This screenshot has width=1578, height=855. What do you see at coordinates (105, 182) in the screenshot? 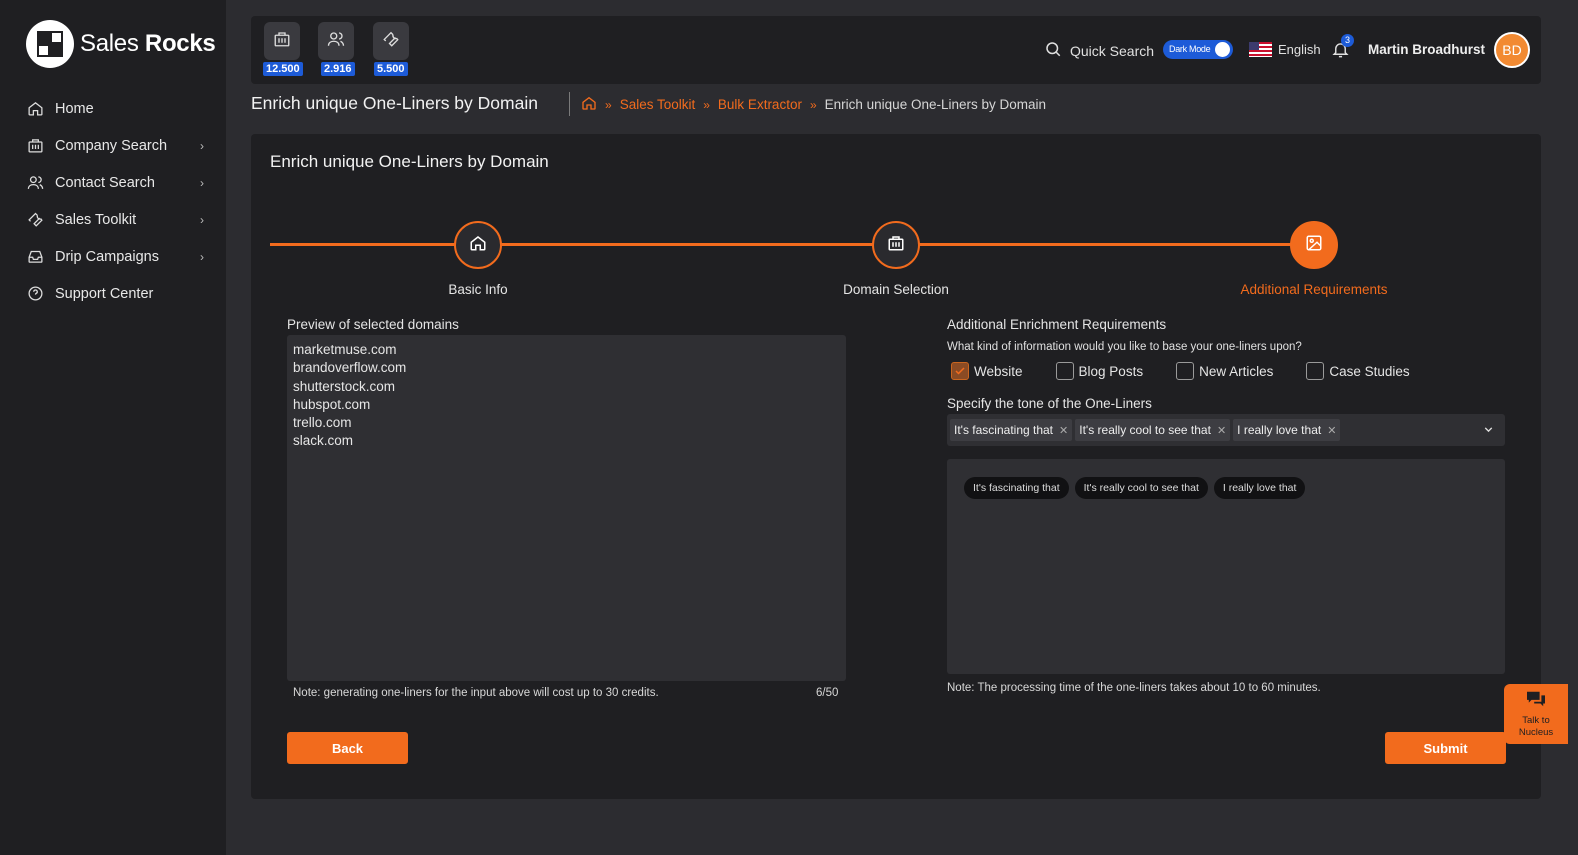
I see `sidebar-item-label: Contact Search` at bounding box center [105, 182].